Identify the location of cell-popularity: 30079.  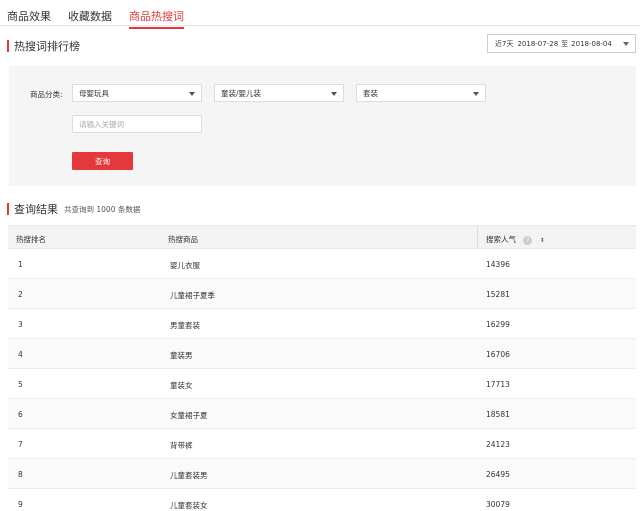
(498, 504).